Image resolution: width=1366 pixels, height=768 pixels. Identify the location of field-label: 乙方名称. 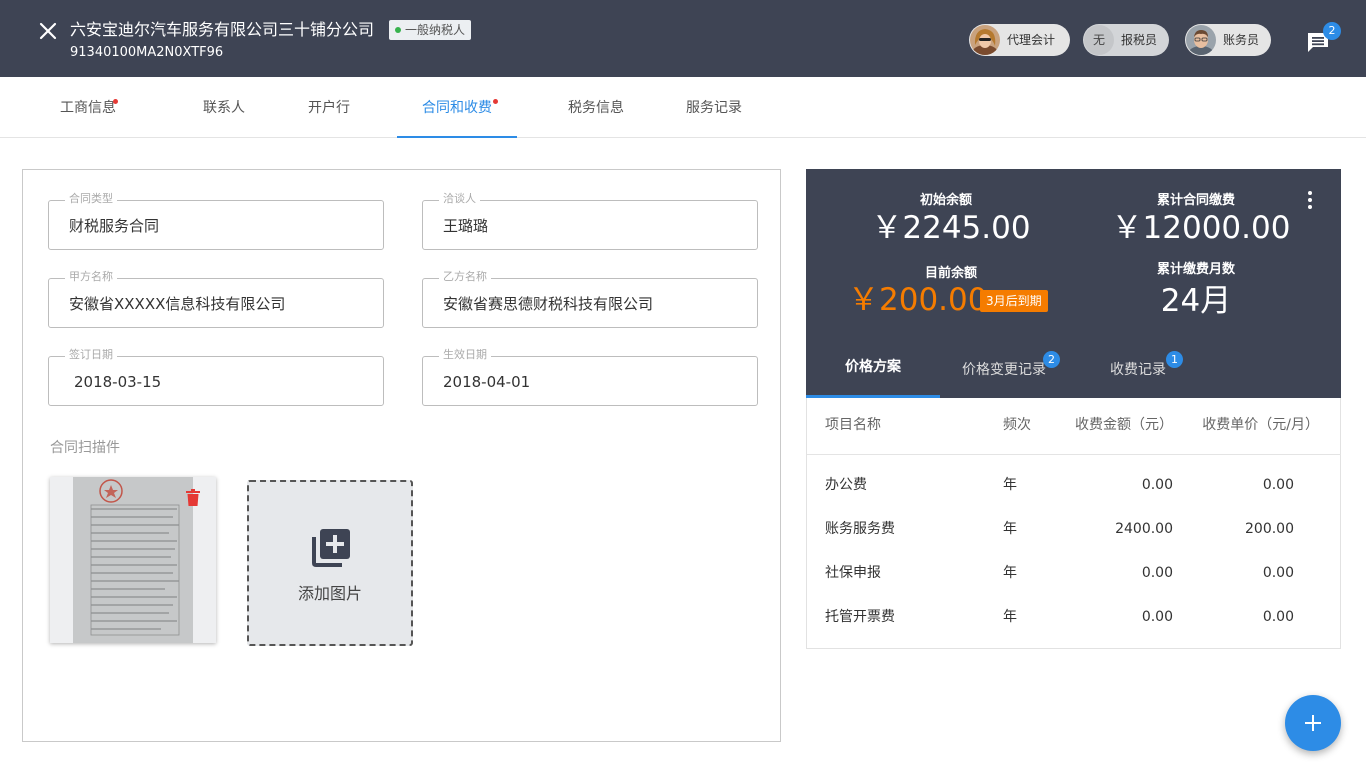
(465, 277).